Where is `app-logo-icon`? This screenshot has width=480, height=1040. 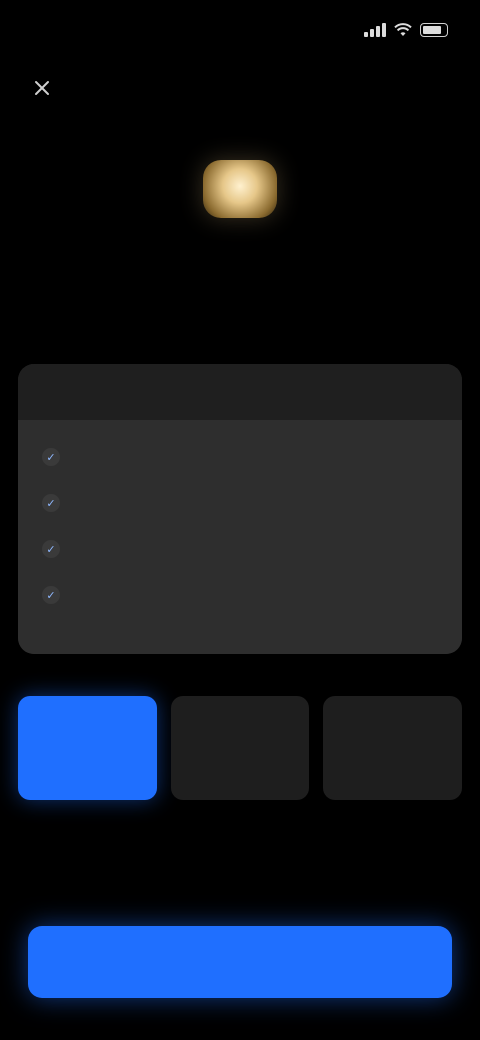
app-logo-icon is located at coordinates (240, 189).